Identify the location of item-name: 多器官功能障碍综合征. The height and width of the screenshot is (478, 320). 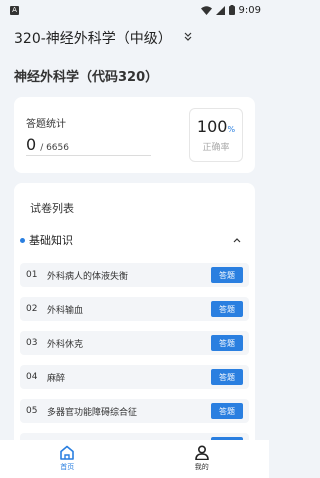
(92, 412).